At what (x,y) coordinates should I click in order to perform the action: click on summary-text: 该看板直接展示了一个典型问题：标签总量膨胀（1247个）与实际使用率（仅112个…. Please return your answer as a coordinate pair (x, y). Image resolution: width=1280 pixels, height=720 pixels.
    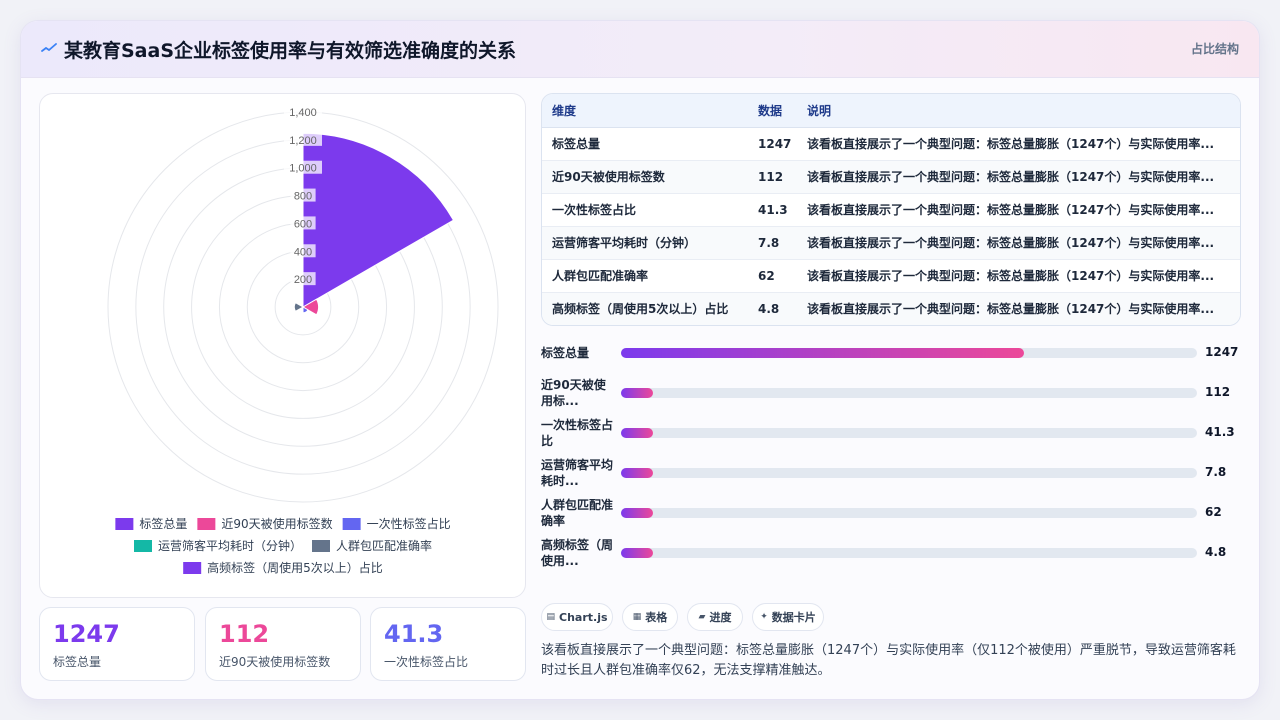
    Looking at the image, I should click on (888, 660).